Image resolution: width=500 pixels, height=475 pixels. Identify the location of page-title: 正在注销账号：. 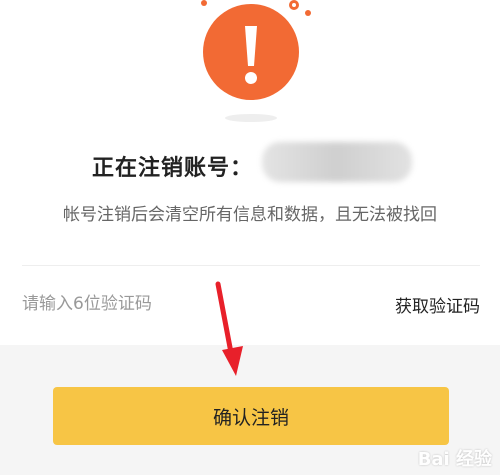
(173, 168).